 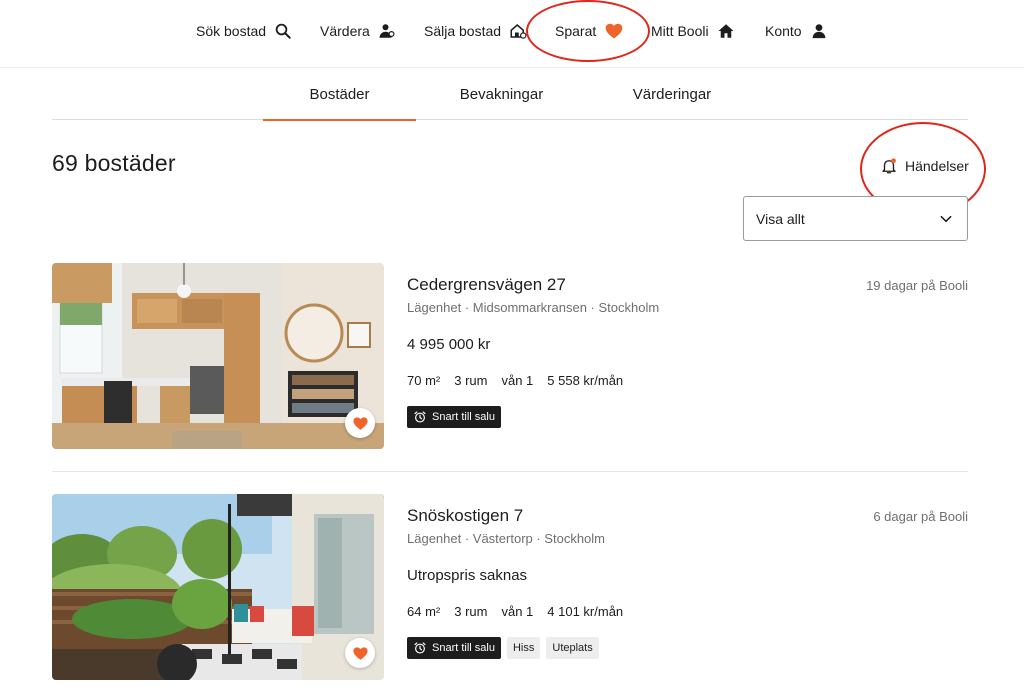 I want to click on badge-patio: Uteplats, so click(x=572, y=648).